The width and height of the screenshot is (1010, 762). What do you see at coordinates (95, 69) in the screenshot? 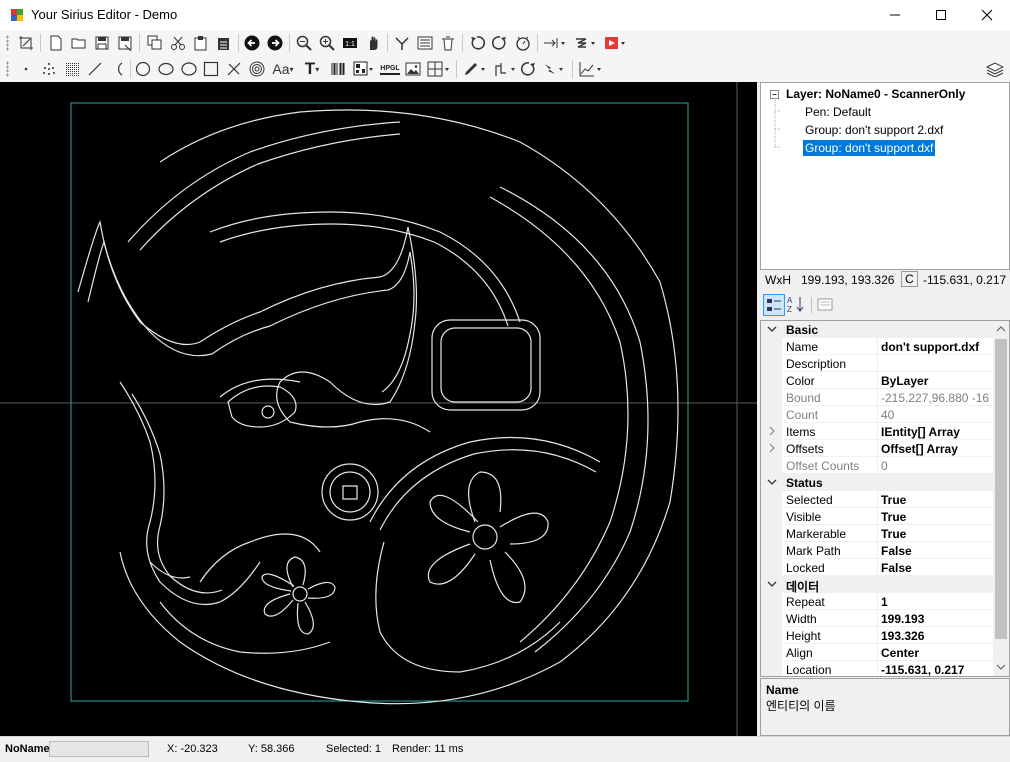
I see `line-button` at bounding box center [95, 69].